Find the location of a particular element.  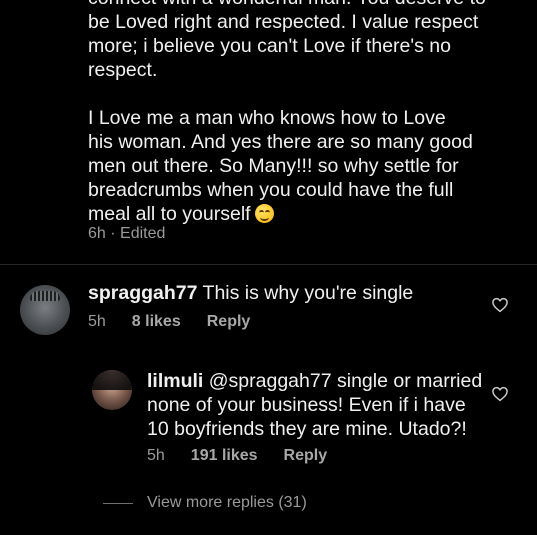

comment-actions: 5h 8 likes Reply is located at coordinates (169, 322).